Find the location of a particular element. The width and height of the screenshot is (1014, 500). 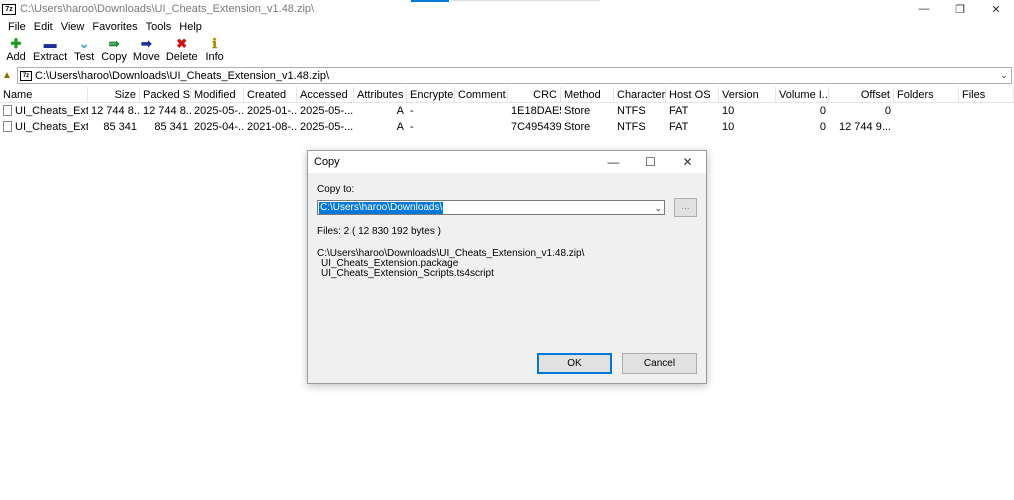

maximize-icon: ☐ is located at coordinates (650, 162).